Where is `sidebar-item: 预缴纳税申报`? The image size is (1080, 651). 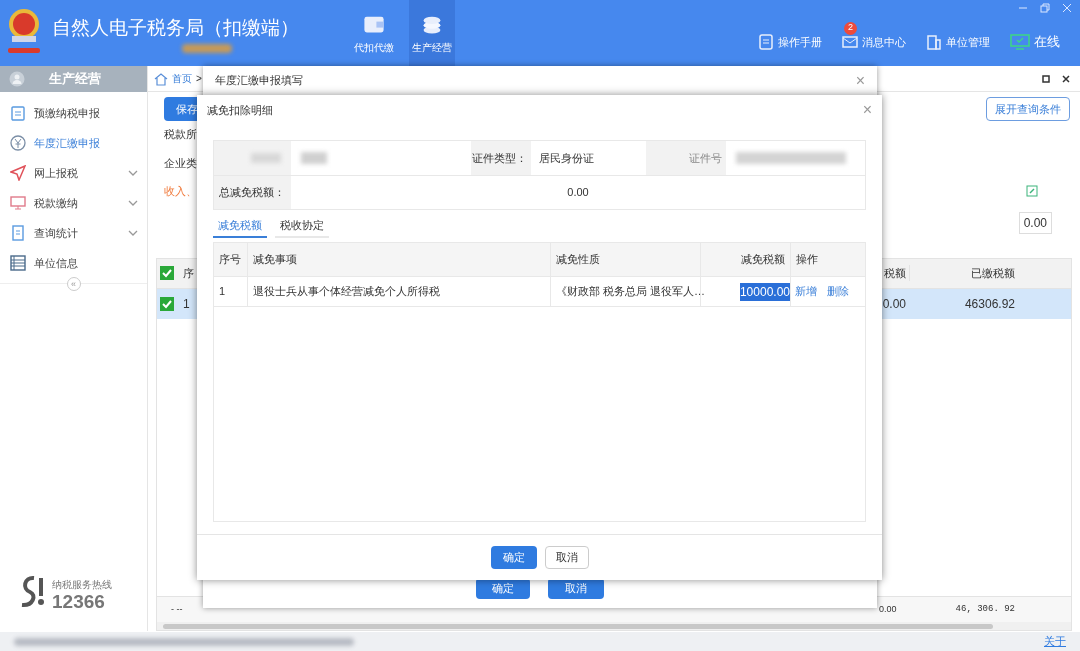 sidebar-item: 预缴纳税申报 is located at coordinates (73, 113).